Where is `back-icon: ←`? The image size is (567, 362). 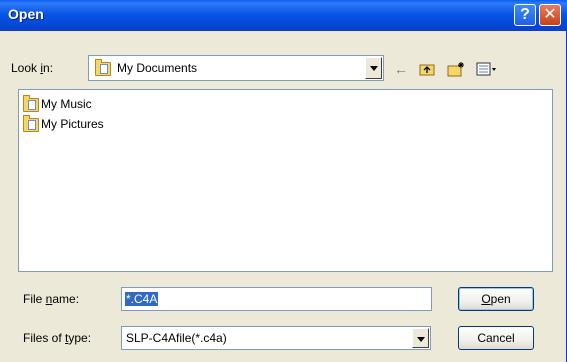 back-icon: ← is located at coordinates (401, 69).